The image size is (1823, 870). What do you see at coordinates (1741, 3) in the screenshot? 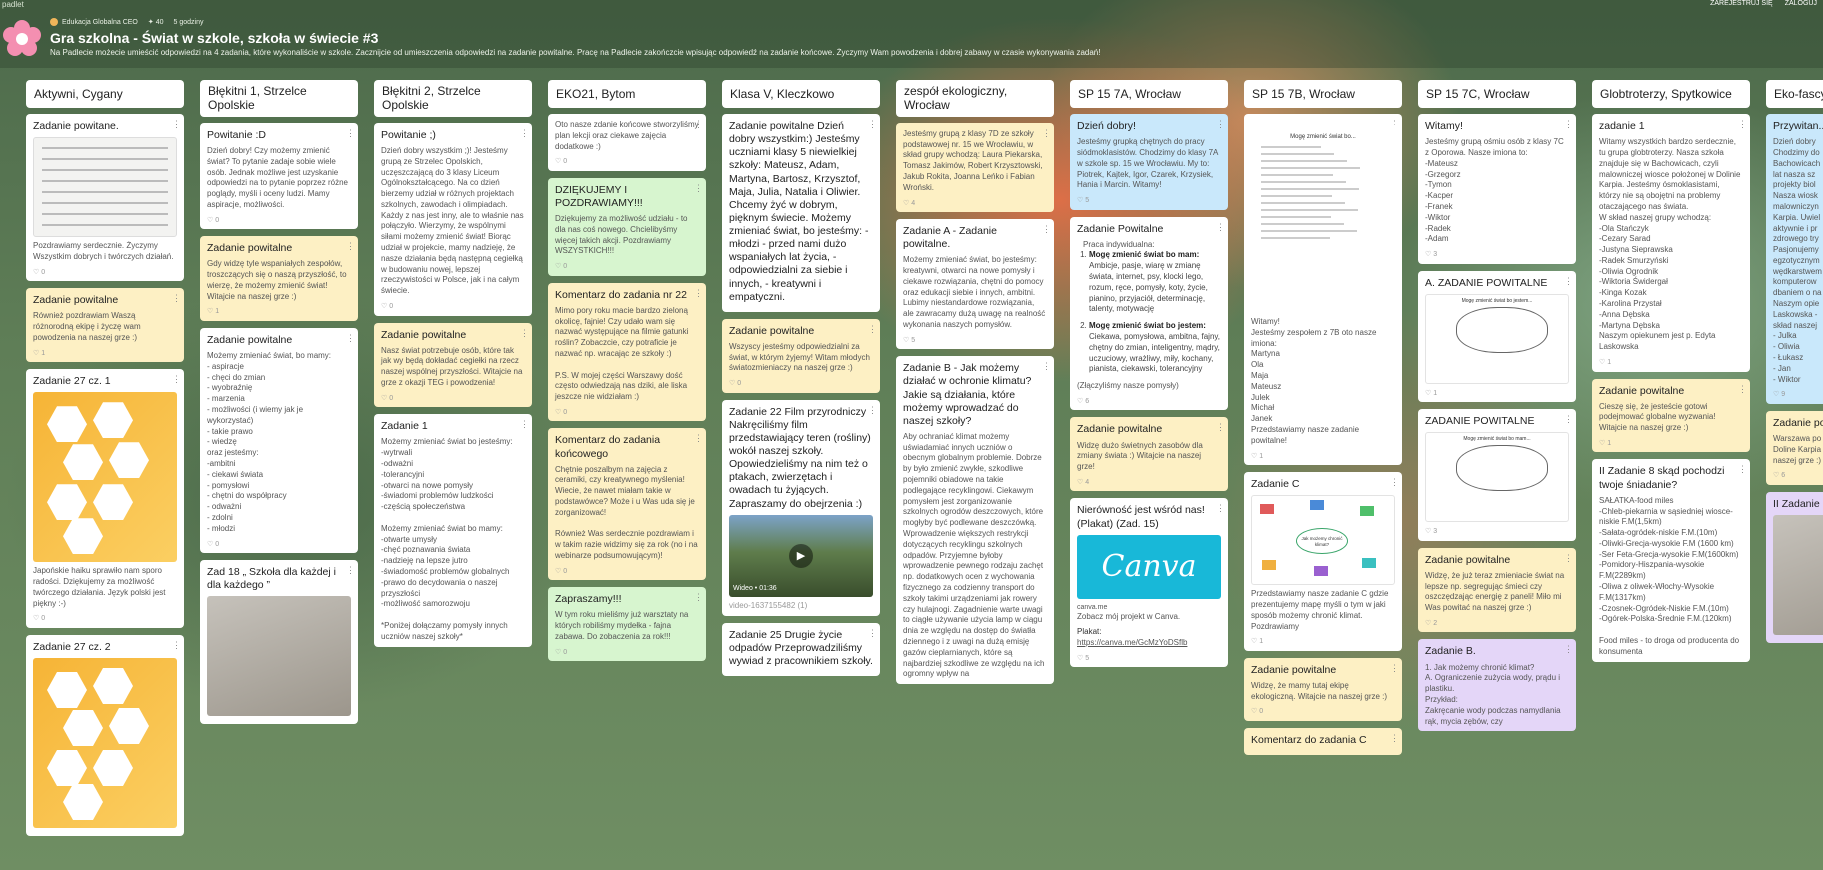
I see `register-link: ZAREJESTRUJ SIĘ` at bounding box center [1741, 3].